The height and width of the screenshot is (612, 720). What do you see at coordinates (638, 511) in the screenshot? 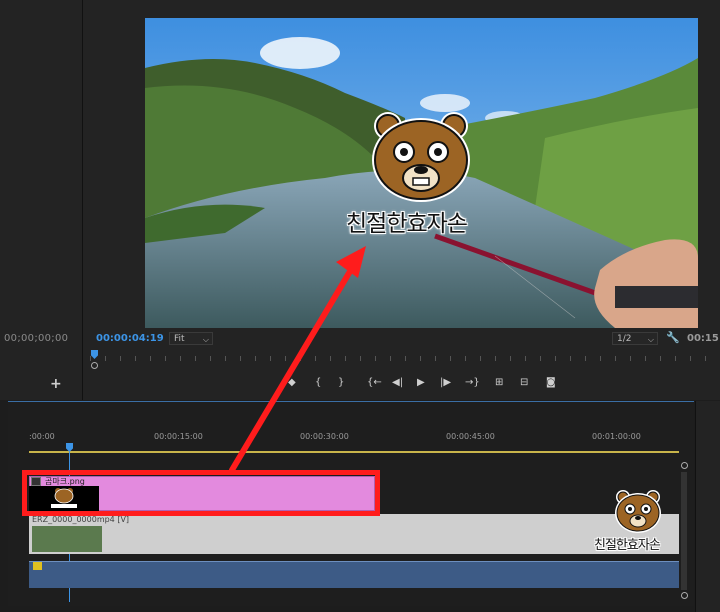
I see `watermark-bear-icon` at bounding box center [638, 511].